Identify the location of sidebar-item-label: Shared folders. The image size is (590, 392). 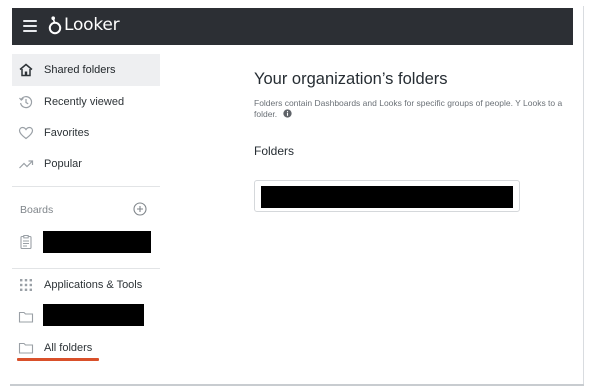
(80, 70).